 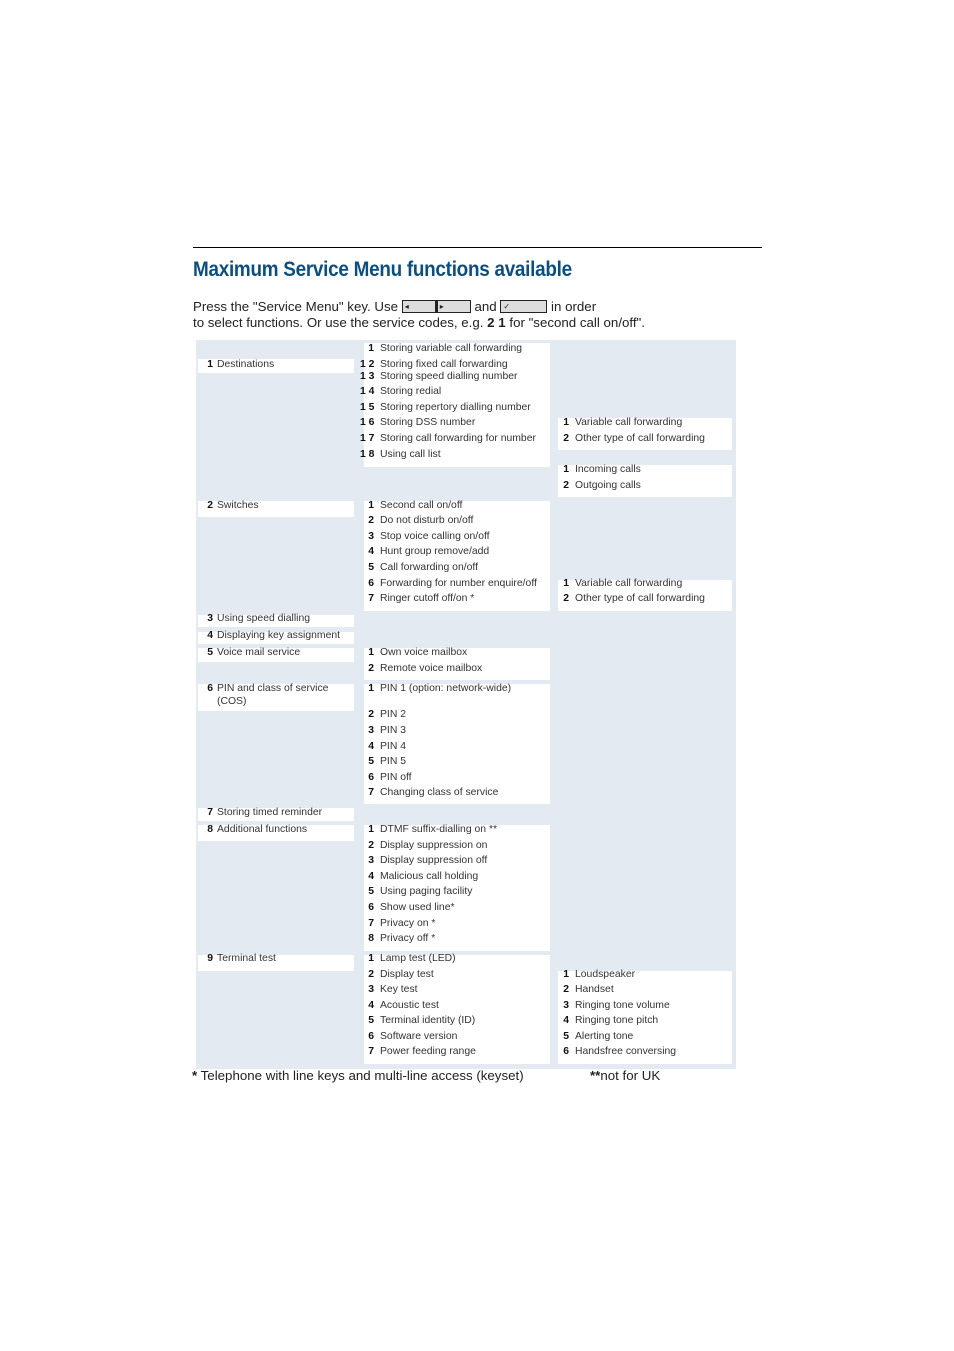 What do you see at coordinates (428, 860) in the screenshot?
I see `list-item: 3 Display suppression off` at bounding box center [428, 860].